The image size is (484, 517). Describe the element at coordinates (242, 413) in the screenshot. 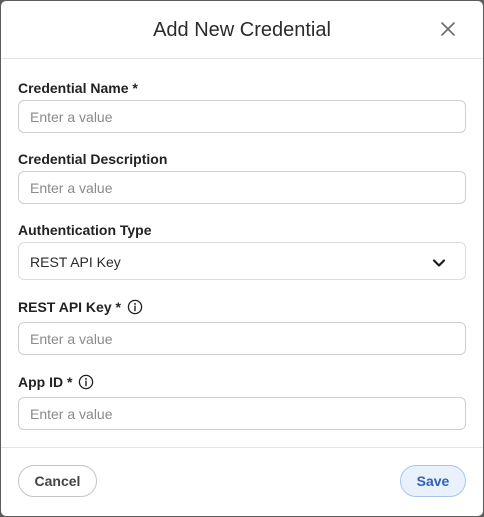

I see `app-id-input` at that location.